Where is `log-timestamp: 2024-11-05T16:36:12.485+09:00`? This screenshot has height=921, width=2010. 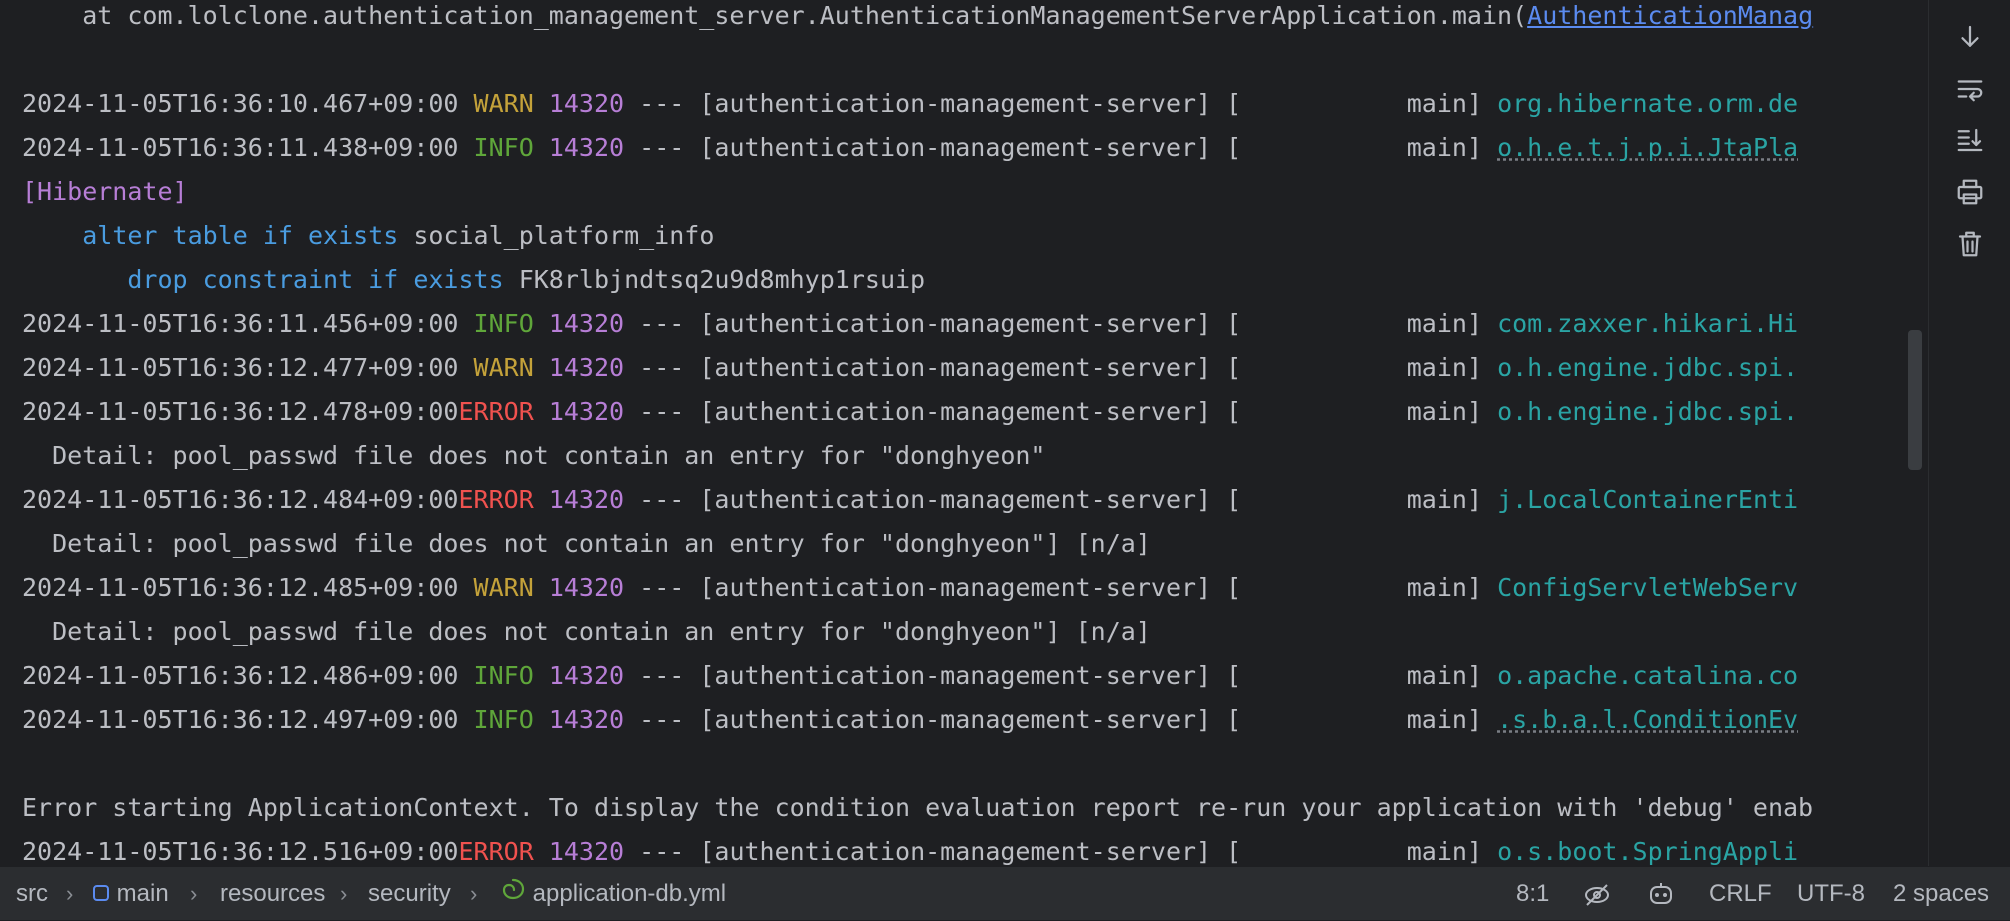
log-timestamp: 2024-11-05T16:36:12.485+09:00 is located at coordinates (240, 587).